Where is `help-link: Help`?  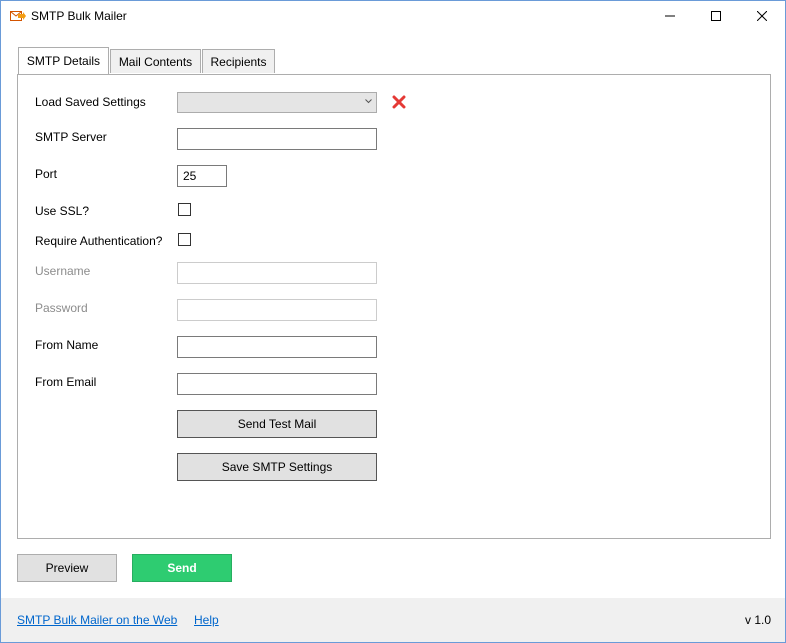 help-link: Help is located at coordinates (206, 620).